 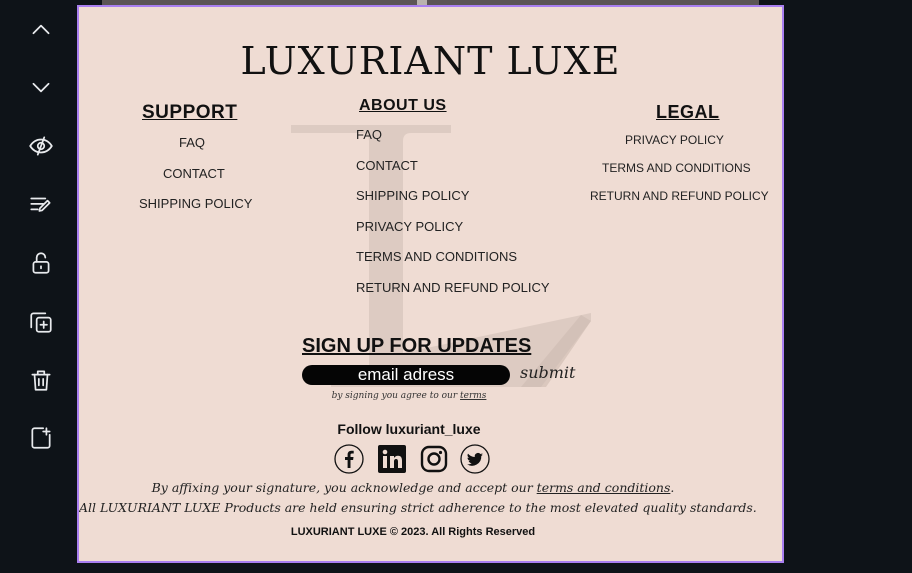 I want to click on facebook-link, so click(x=349, y=459).